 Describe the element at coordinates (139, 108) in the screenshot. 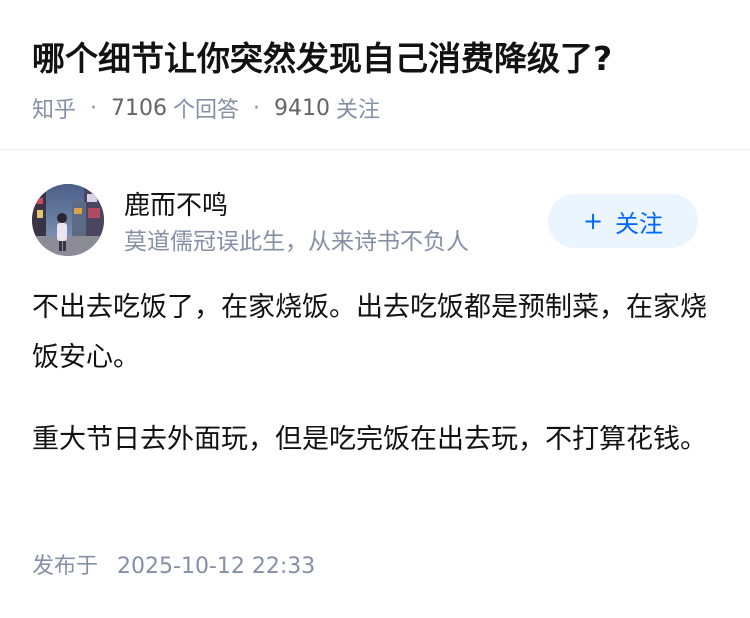

I see `answer-count: 7106` at that location.